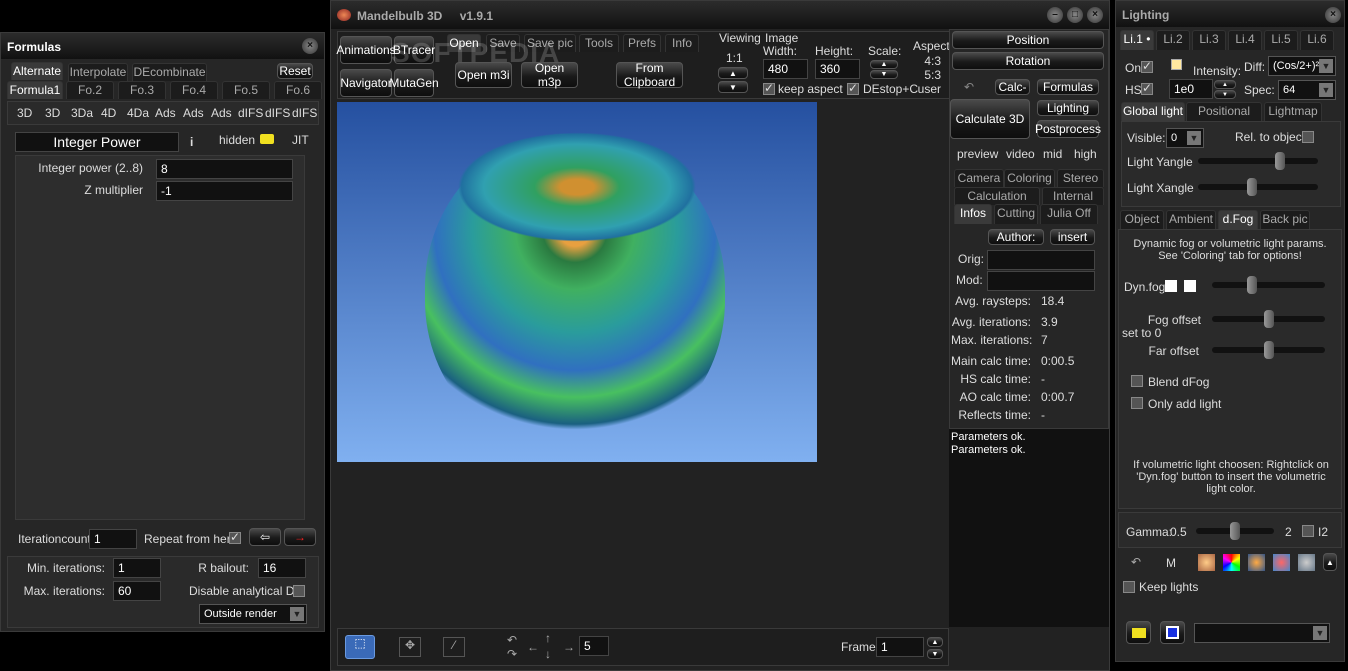  What do you see at coordinates (194, 90) in the screenshot?
I see `tab-formula-4: Fo.4` at bounding box center [194, 90].